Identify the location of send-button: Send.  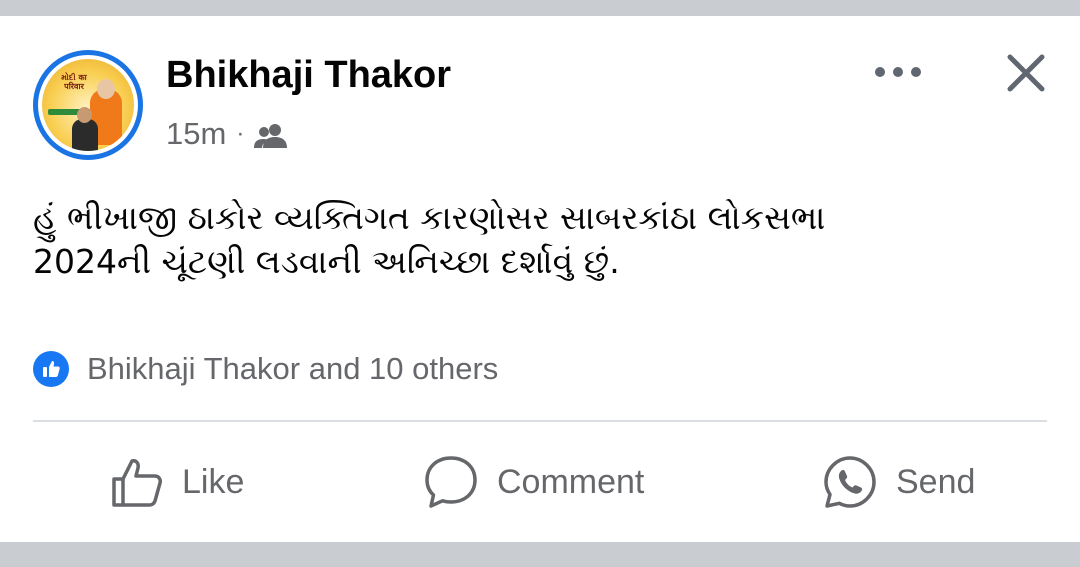
(898, 482).